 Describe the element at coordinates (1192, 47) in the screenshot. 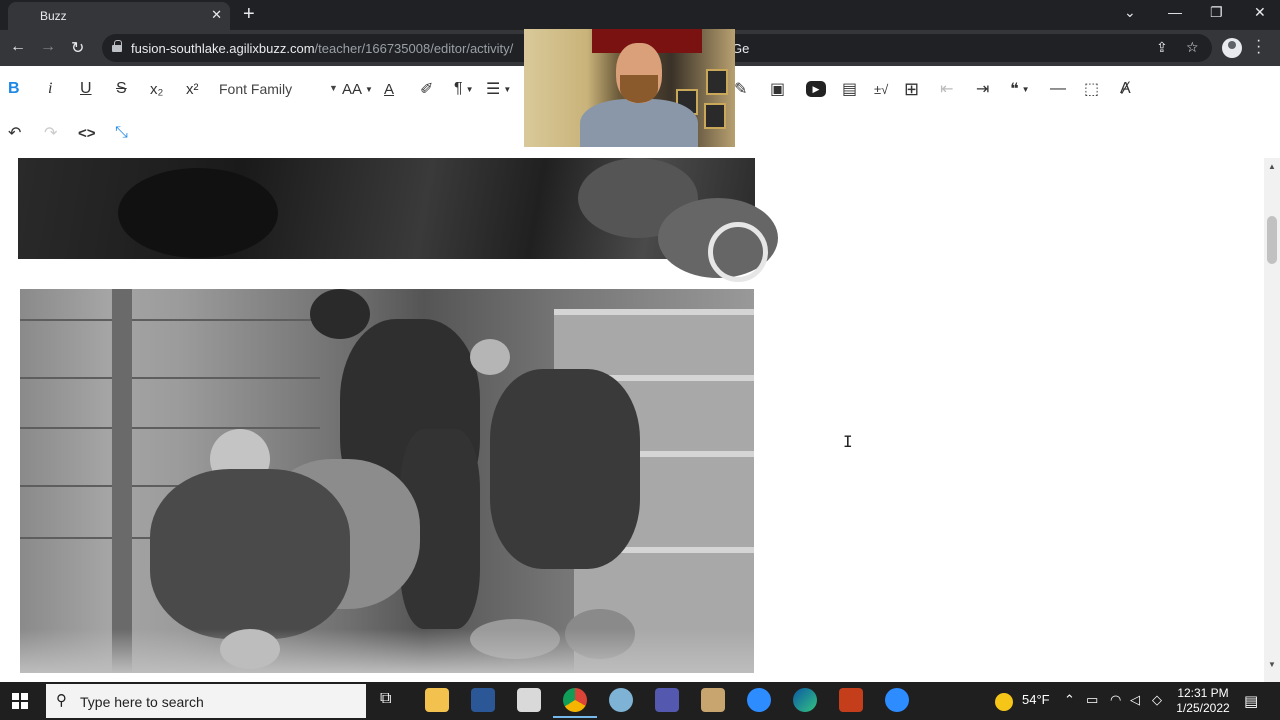

I see `bookmark-star-icon: ☆` at that location.